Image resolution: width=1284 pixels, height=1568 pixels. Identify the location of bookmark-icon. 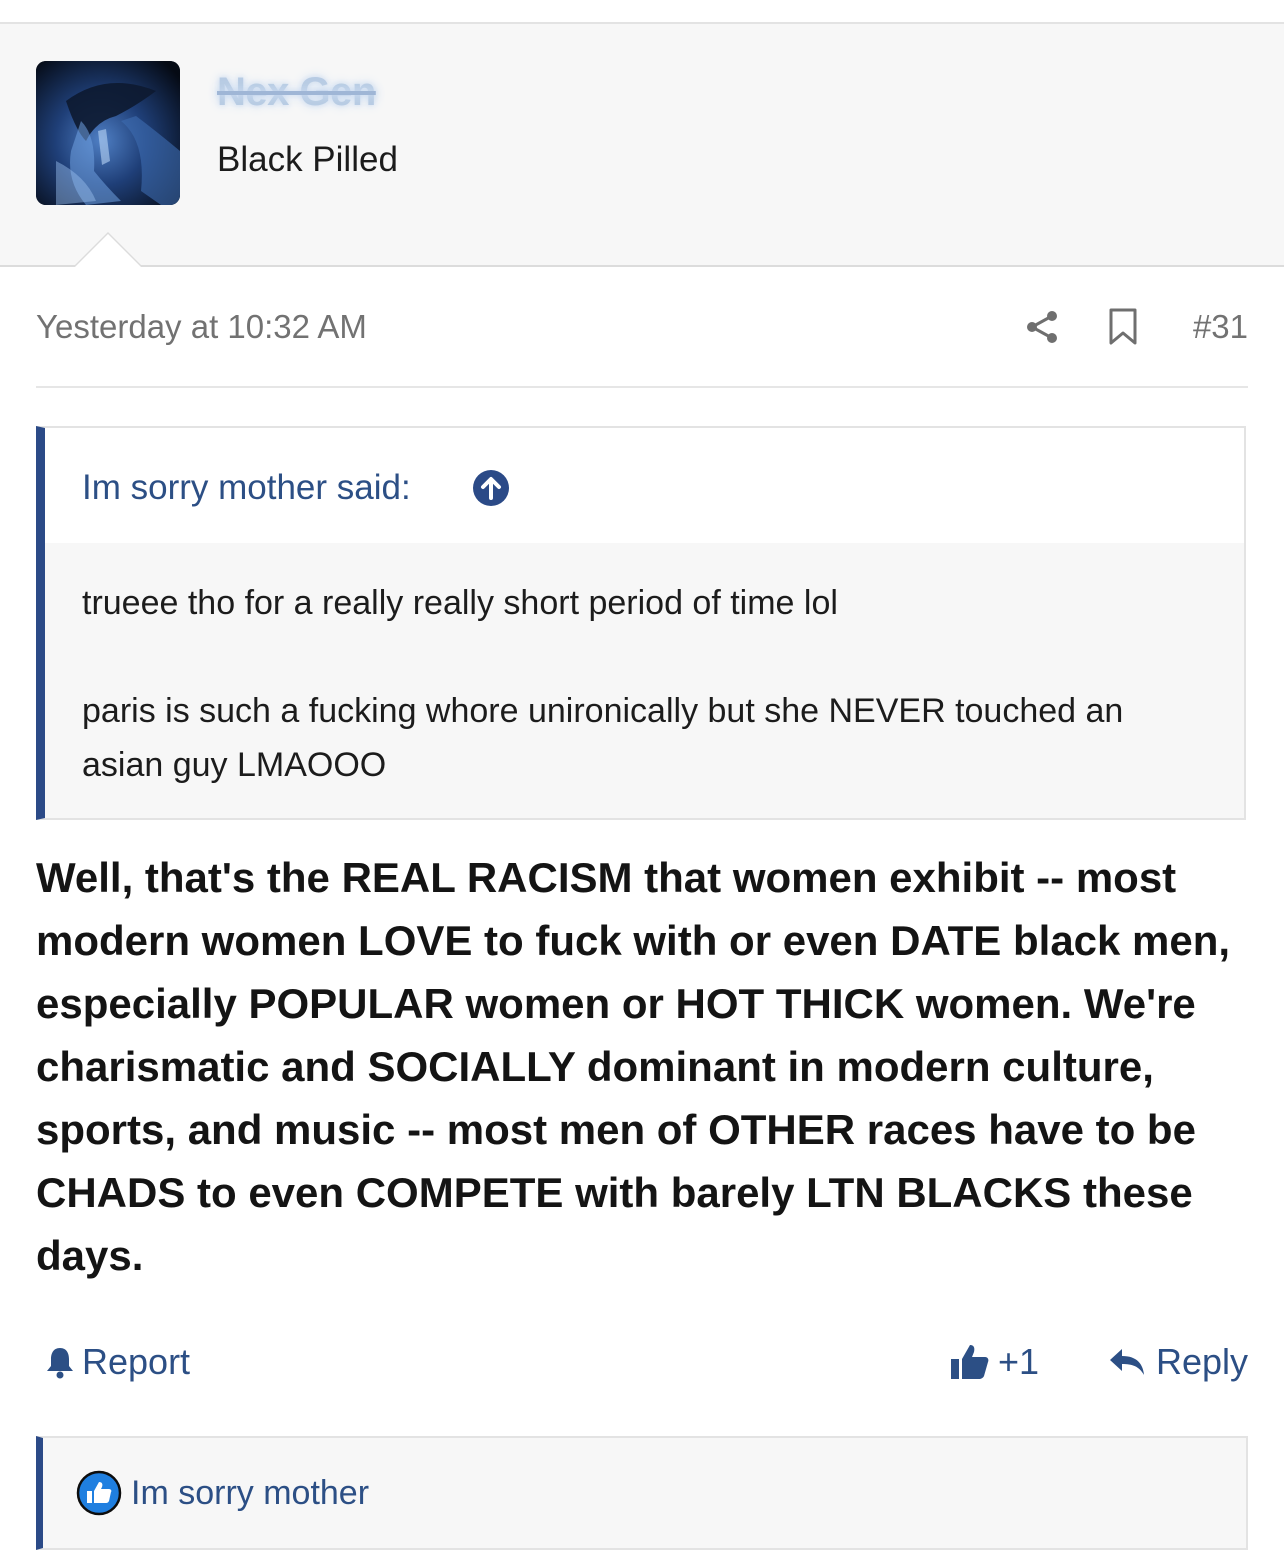
(1123, 327).